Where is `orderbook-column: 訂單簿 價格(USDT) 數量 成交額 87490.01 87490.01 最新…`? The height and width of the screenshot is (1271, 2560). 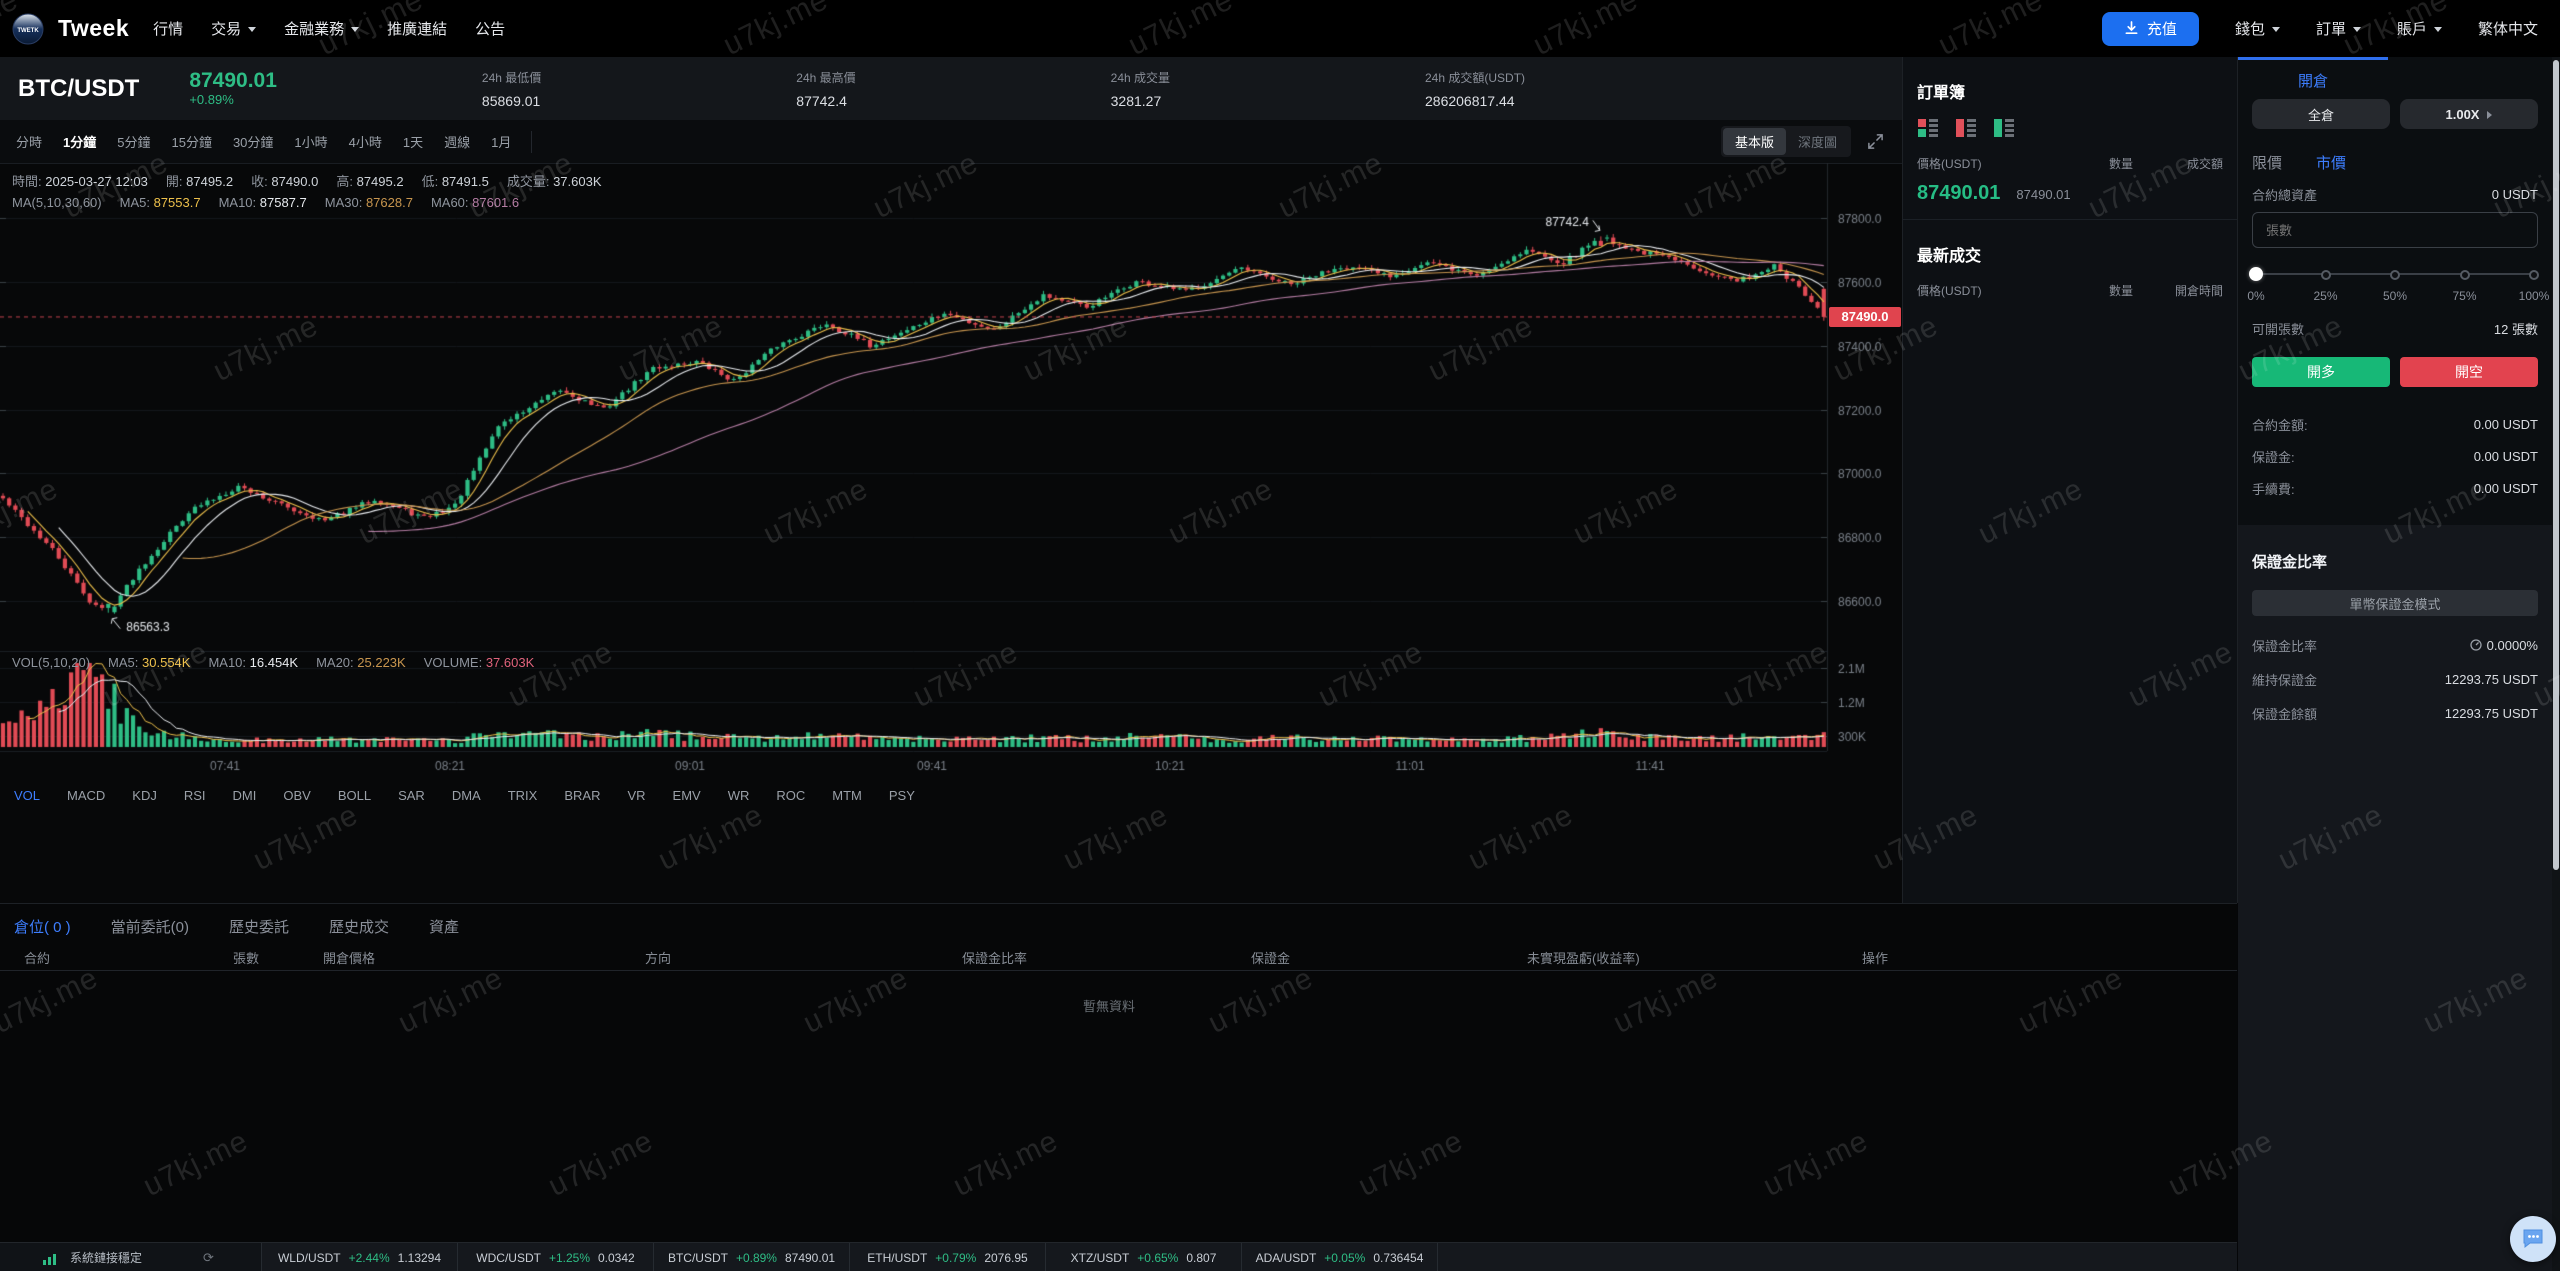
orderbook-column: 訂單簿 價格(USDT) 數量 成交額 87490.01 87490.01 最新… is located at coordinates (2070, 480).